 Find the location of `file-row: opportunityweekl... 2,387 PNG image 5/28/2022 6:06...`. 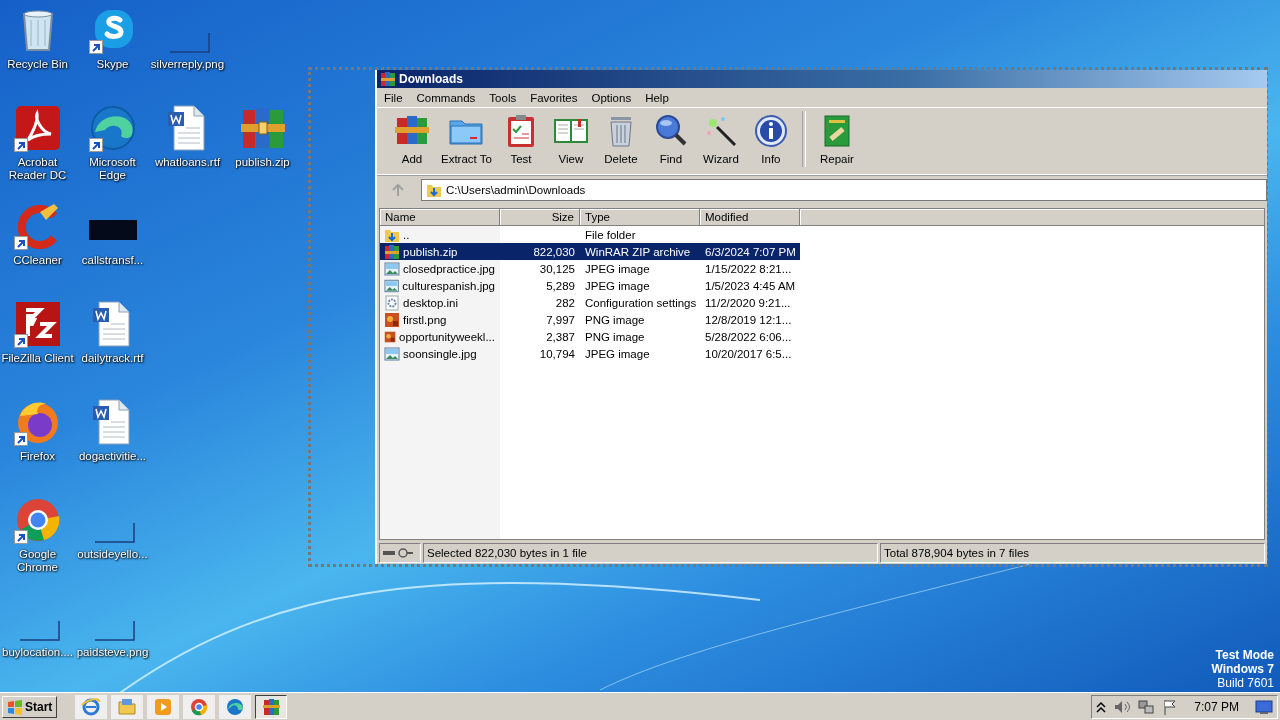

file-row: opportunityweekl... 2,387 PNG image 5/28/2022 6:06... is located at coordinates (590, 336).